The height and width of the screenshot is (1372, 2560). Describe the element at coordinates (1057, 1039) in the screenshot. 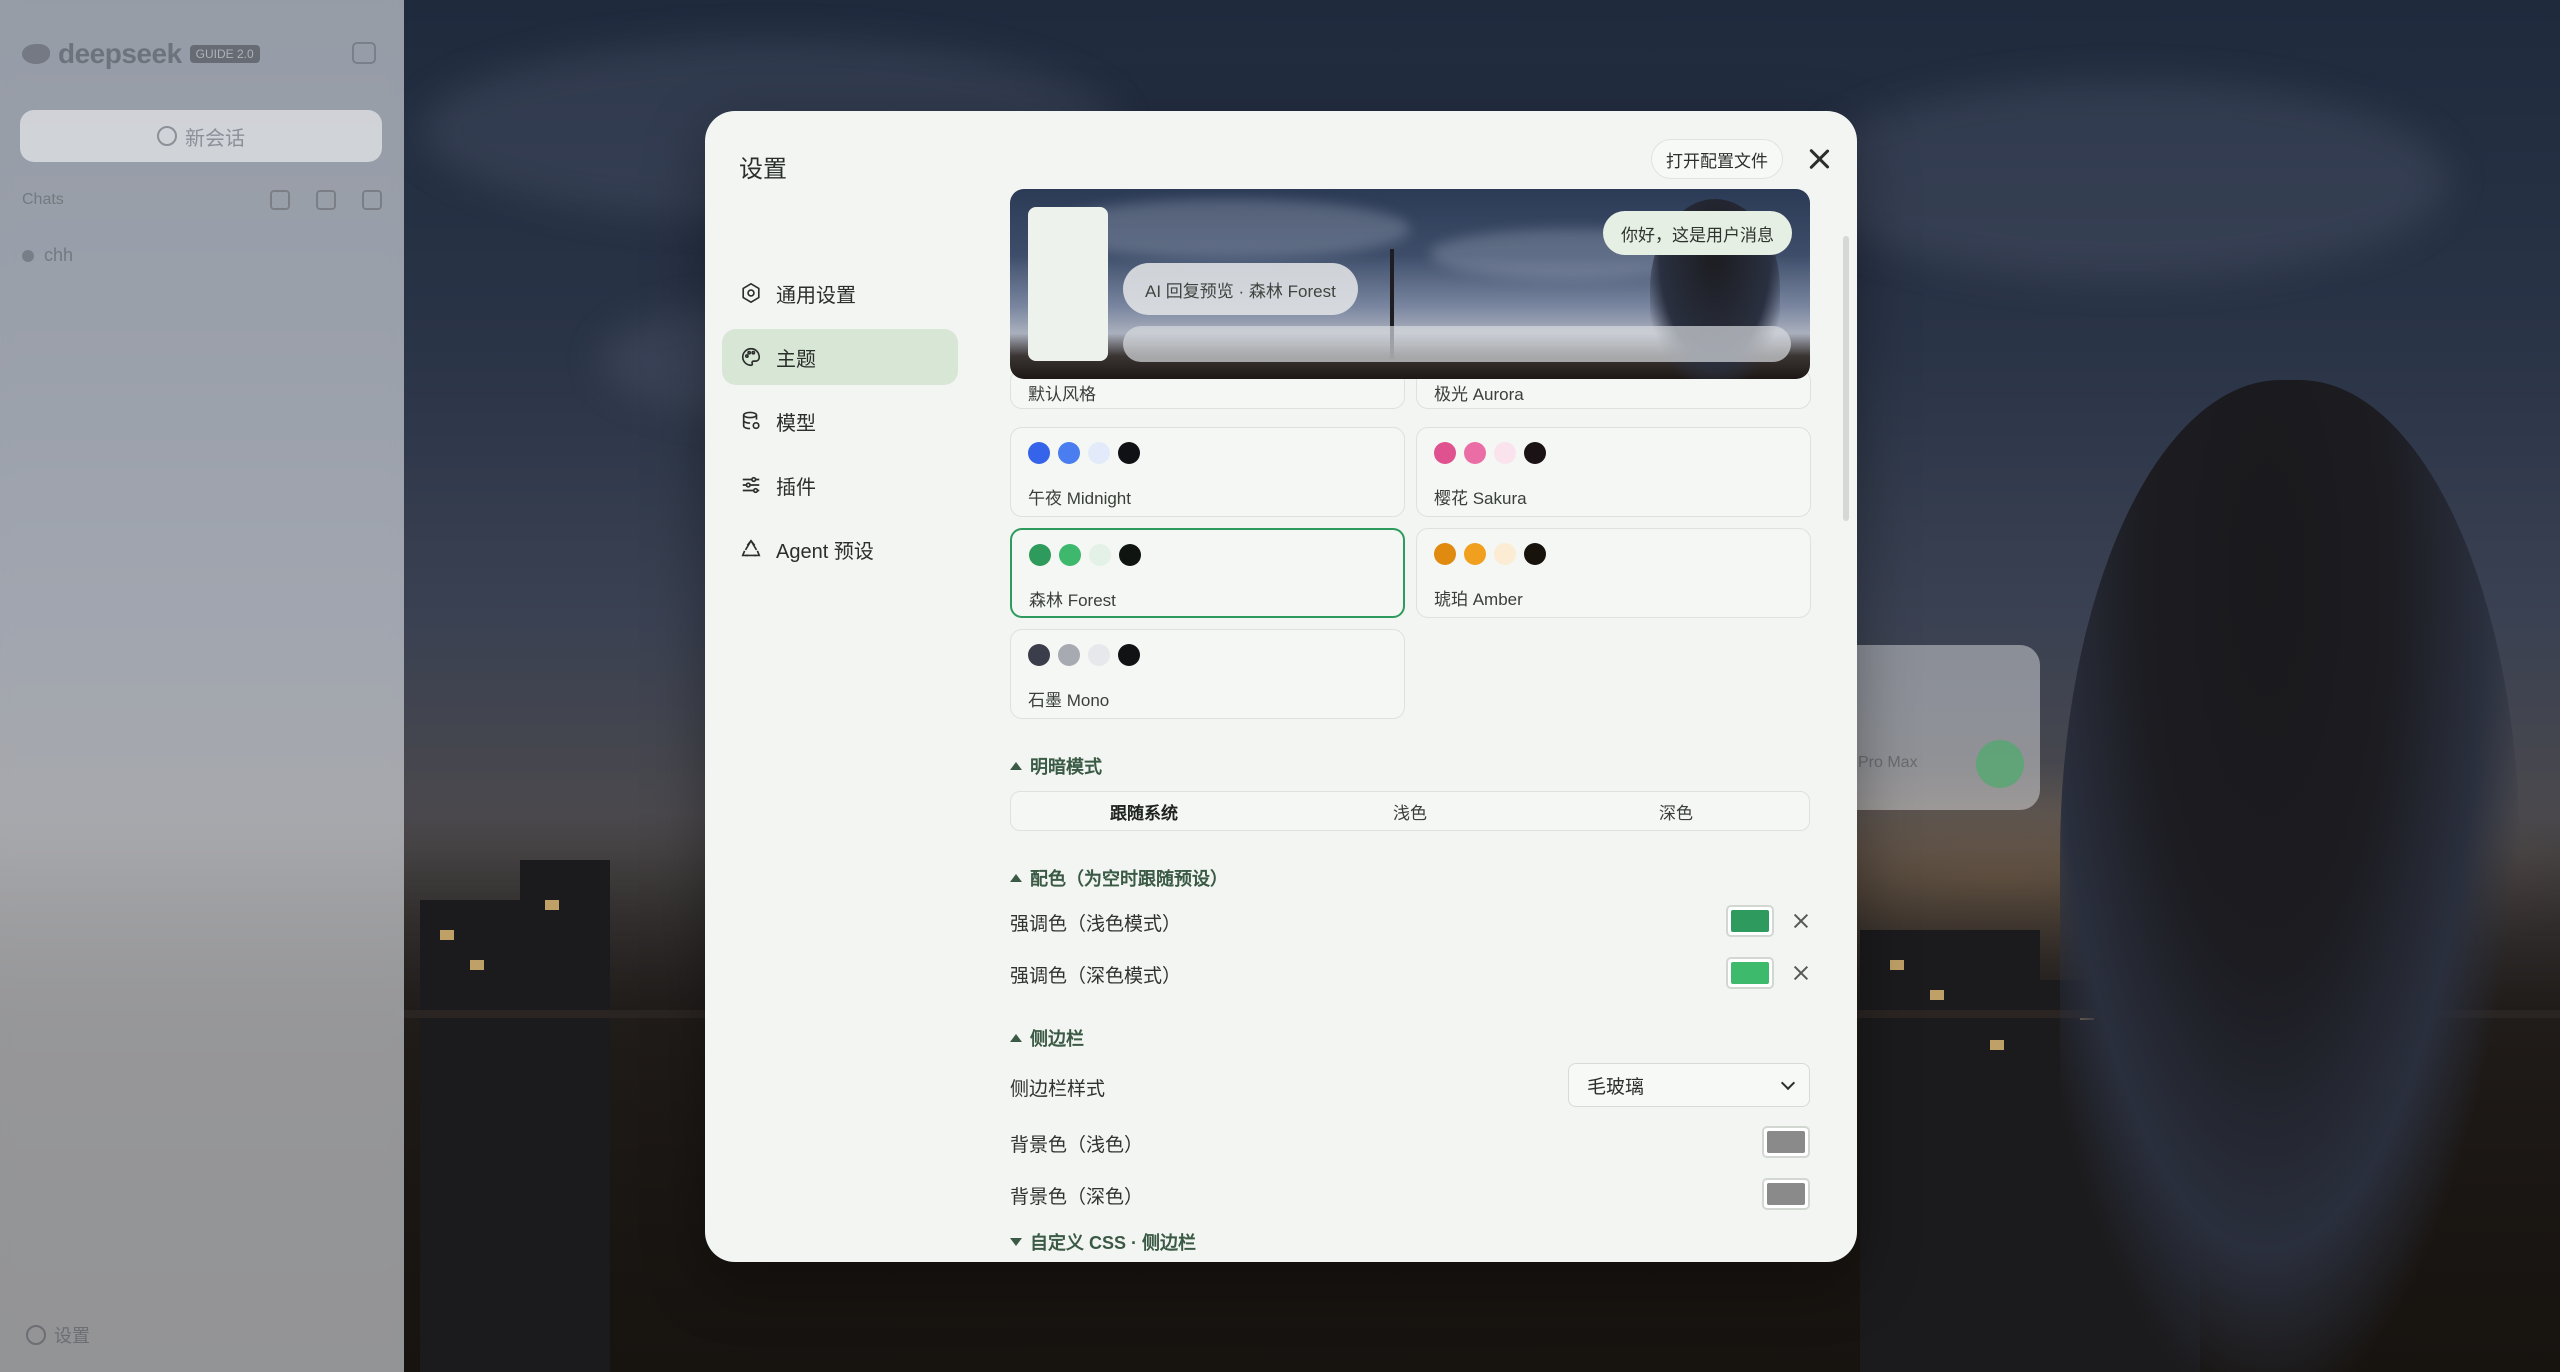

I see `section-title-text: 侧边栏` at that location.